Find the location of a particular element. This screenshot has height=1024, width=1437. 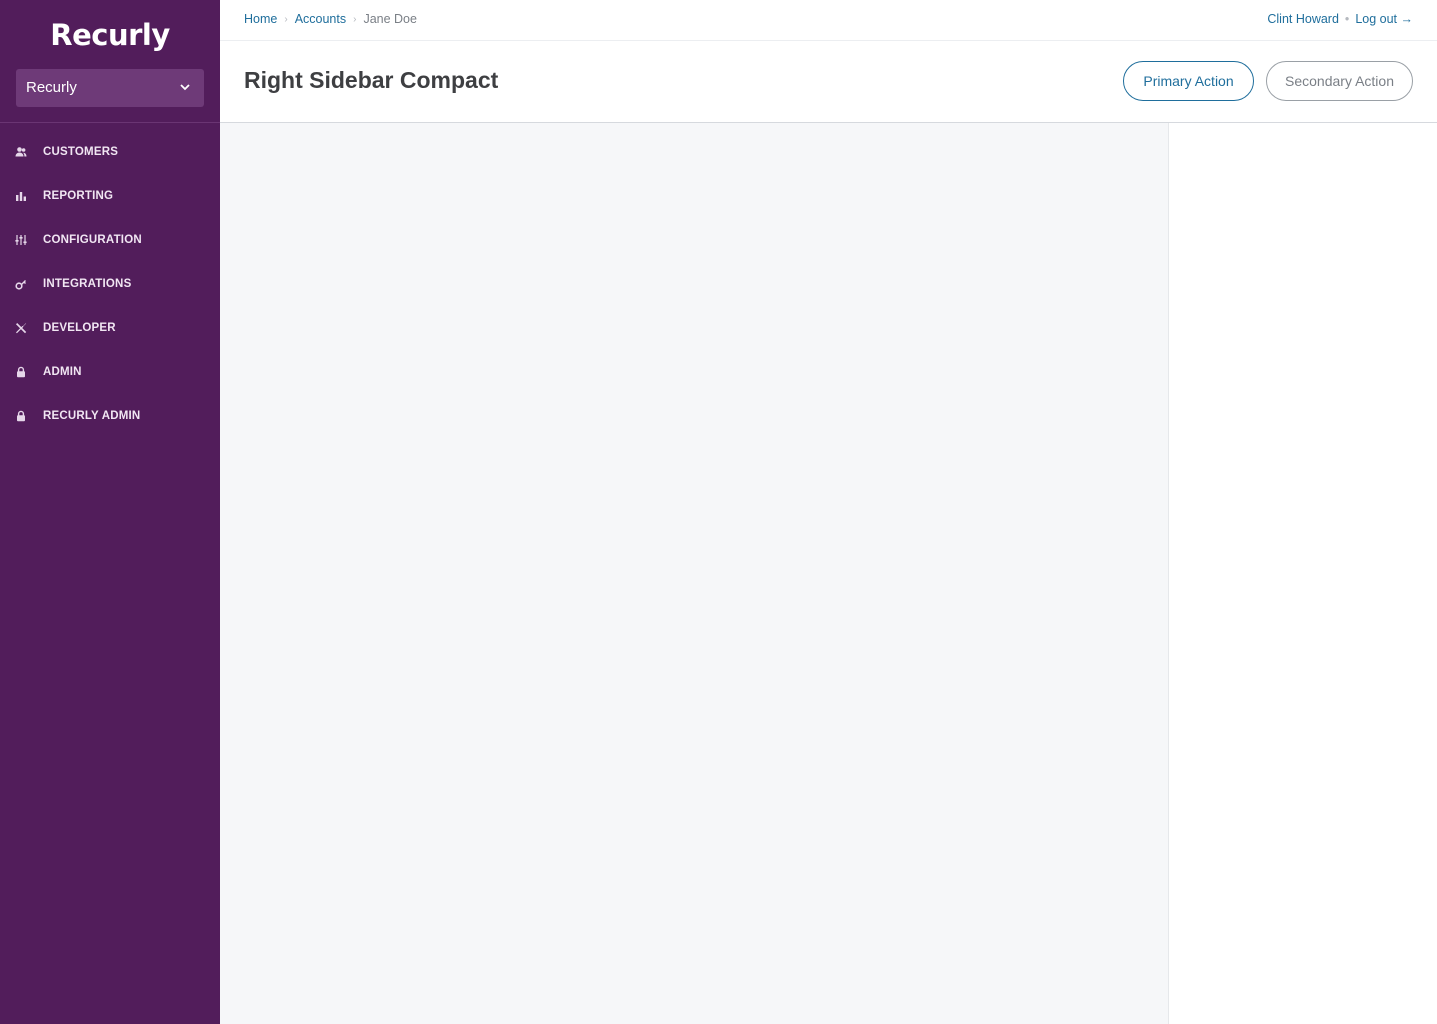

page-title: Right Sidebar Compact is located at coordinates (371, 80).